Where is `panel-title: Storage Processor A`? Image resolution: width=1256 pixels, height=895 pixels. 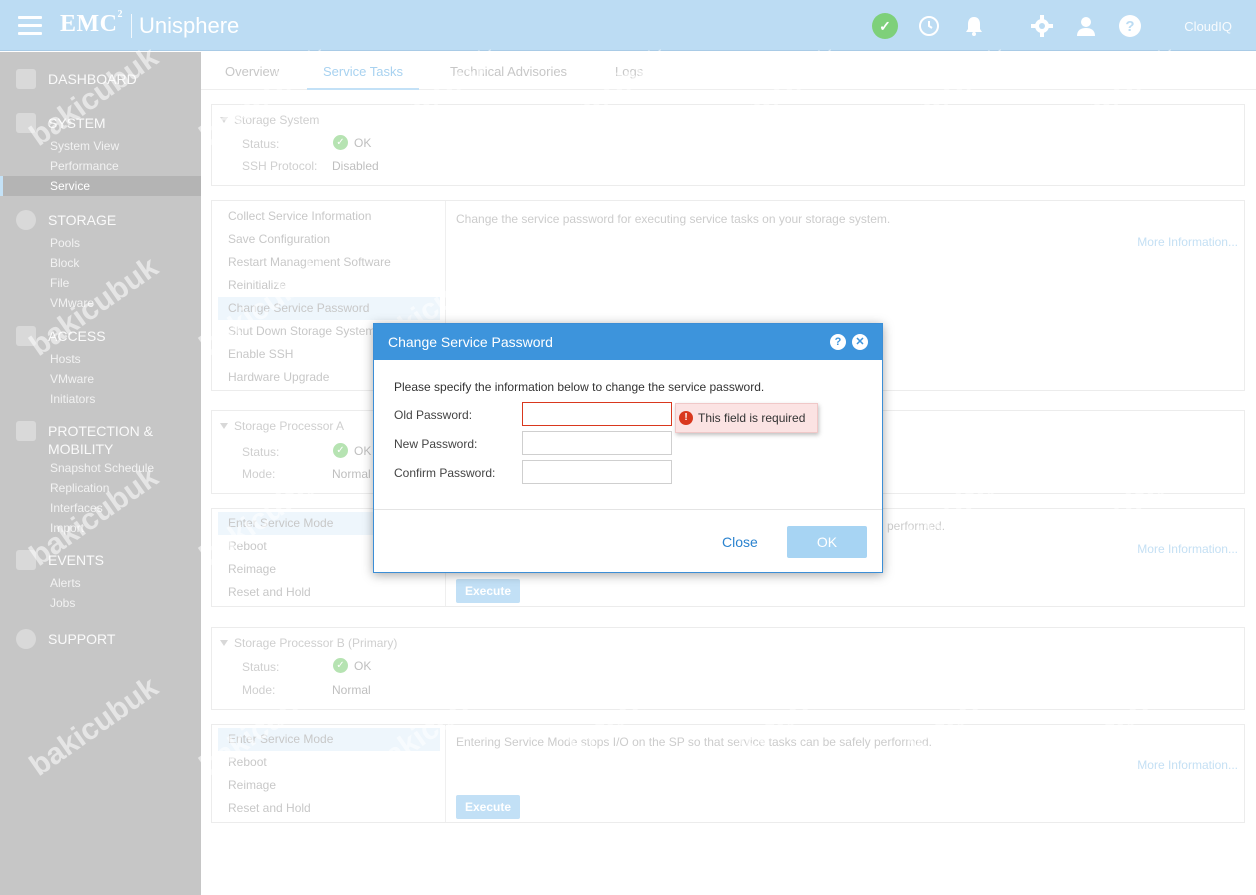
panel-title: Storage Processor A is located at coordinates (289, 426).